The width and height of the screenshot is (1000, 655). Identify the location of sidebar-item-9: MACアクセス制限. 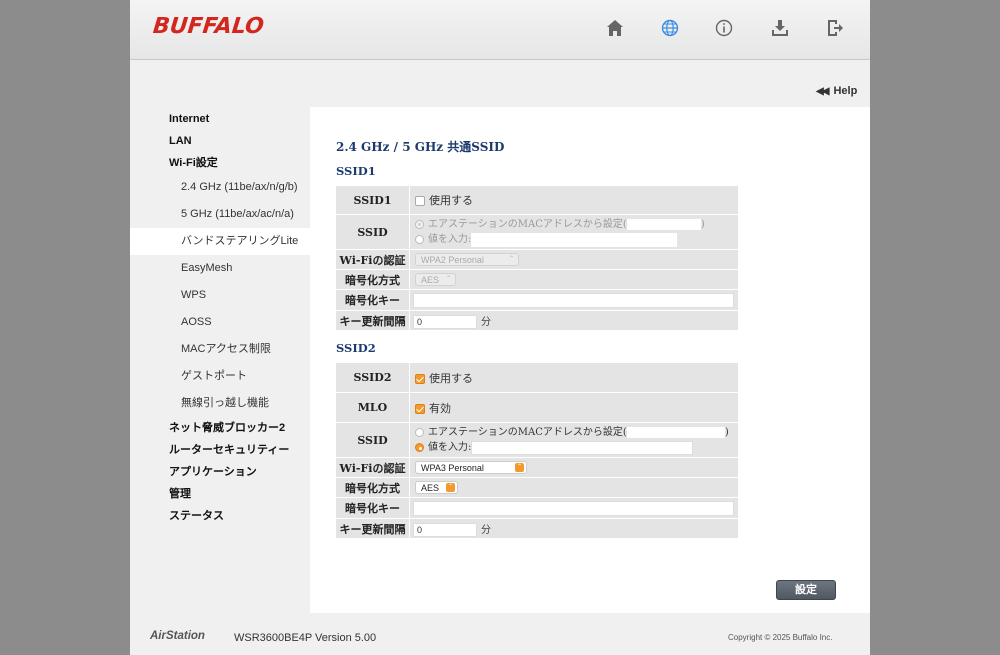
(220, 349).